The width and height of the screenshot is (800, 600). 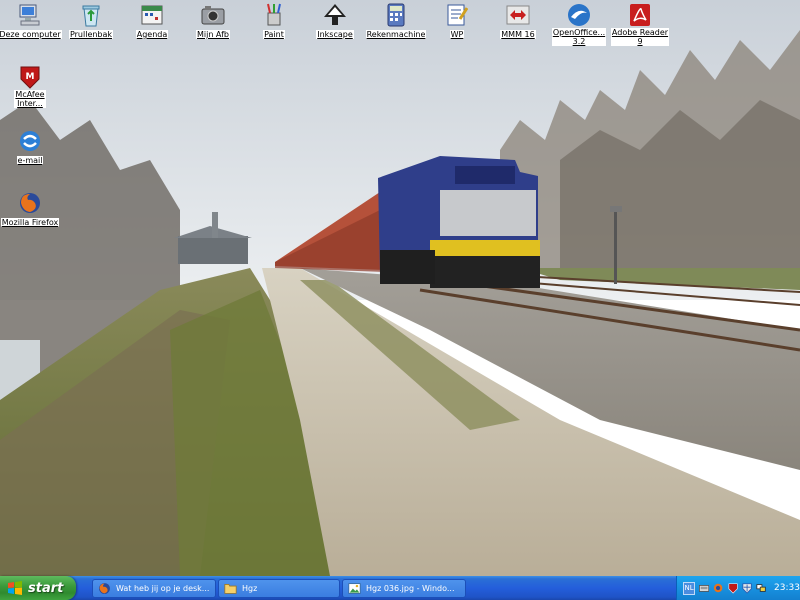 I want to click on desktop-icon-openoffice: OpenOffice... 3.2, so click(x=579, y=24).